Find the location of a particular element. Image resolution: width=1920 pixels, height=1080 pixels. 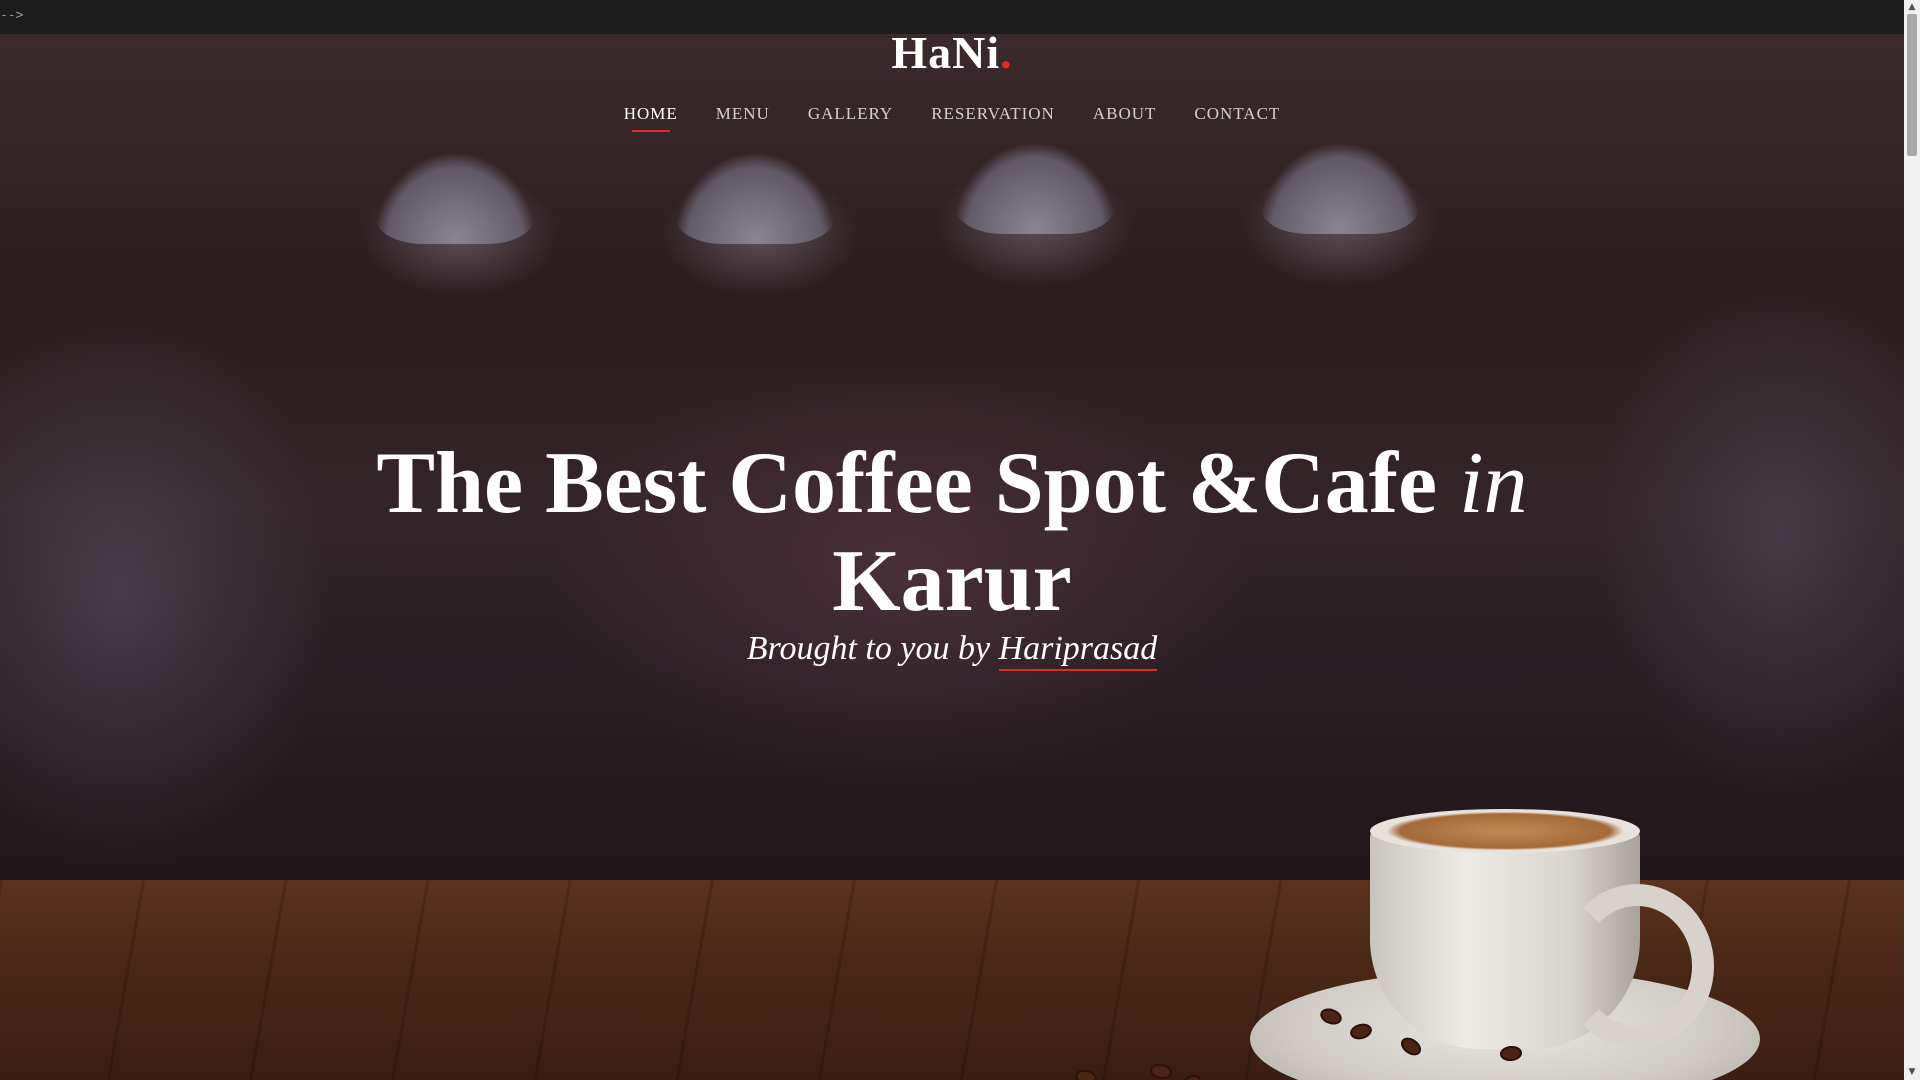

coffee-cup-handle is located at coordinates (1637, 966).